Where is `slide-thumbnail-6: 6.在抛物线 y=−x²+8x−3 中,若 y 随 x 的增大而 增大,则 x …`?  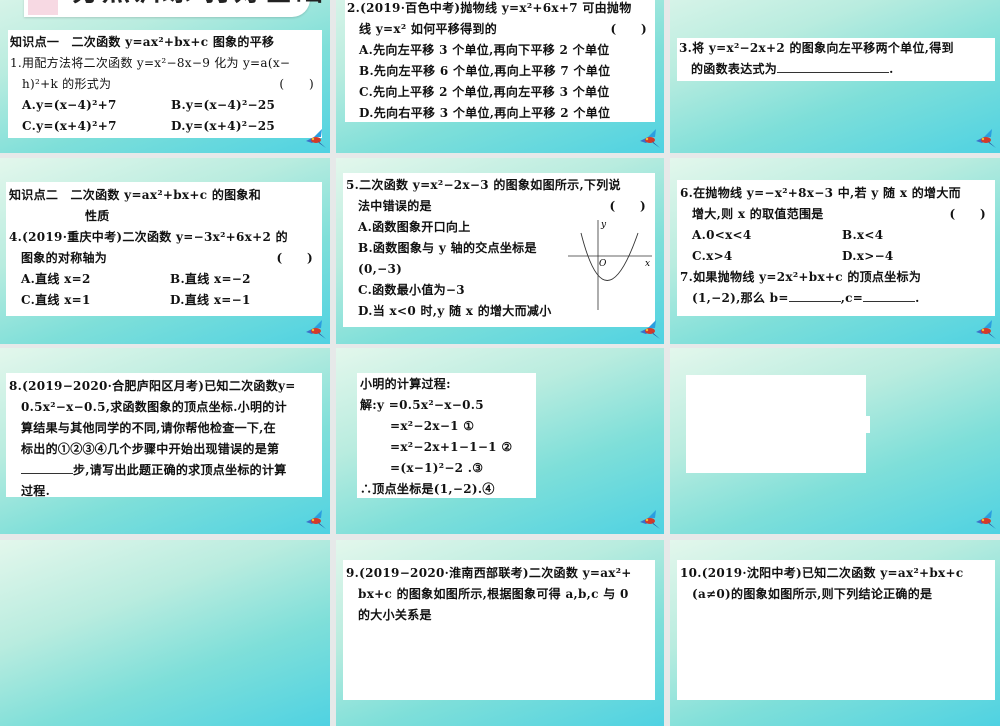
slide-thumbnail-6: 6.在抛物线 y=−x²+8x−3 中,若 y 随 x 的增大而 增大,则 x … is located at coordinates (835, 251).